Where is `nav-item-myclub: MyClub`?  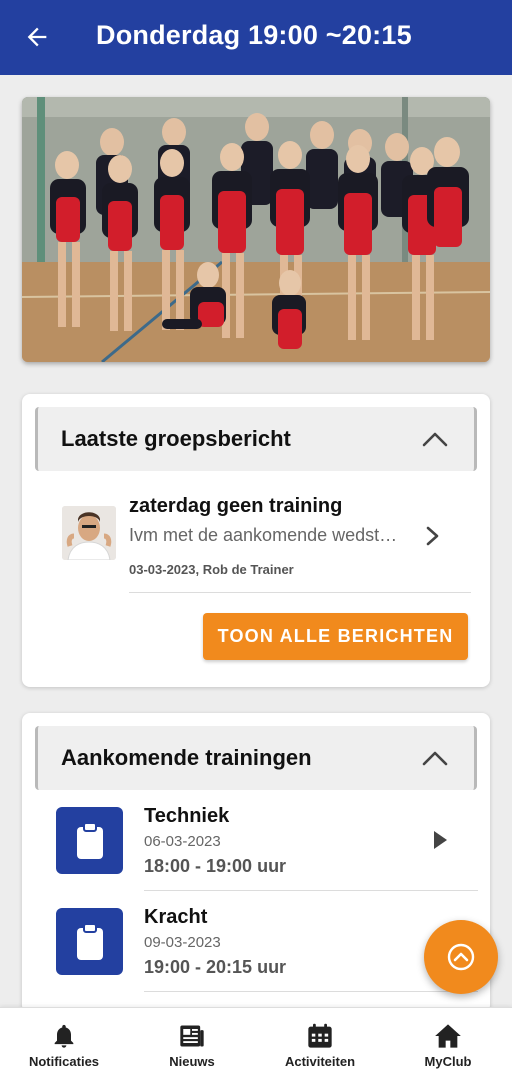
nav-item-myclub: MyClub is located at coordinates (448, 1044).